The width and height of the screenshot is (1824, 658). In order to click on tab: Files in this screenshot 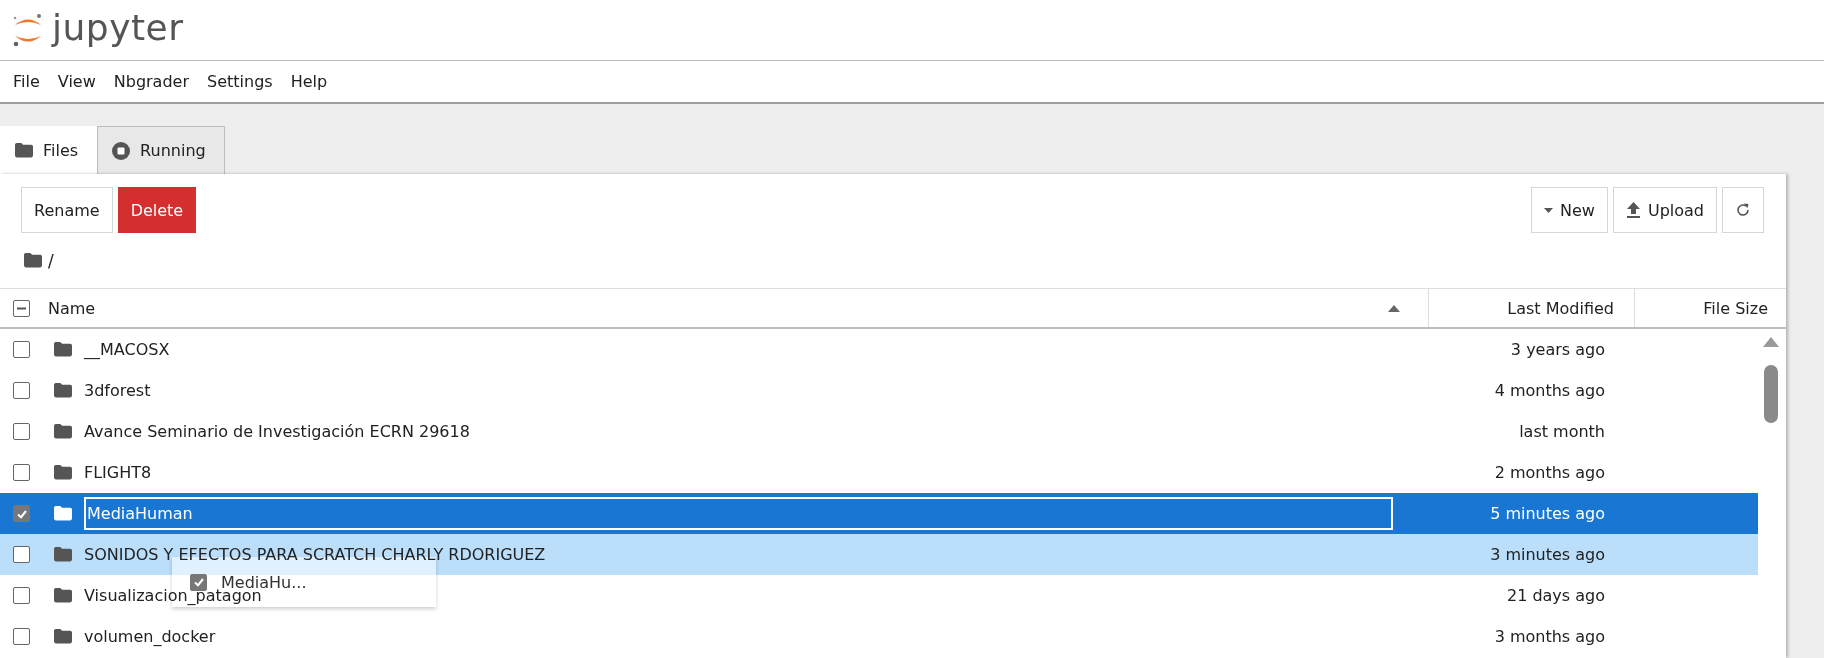, I will do `click(49, 150)`.